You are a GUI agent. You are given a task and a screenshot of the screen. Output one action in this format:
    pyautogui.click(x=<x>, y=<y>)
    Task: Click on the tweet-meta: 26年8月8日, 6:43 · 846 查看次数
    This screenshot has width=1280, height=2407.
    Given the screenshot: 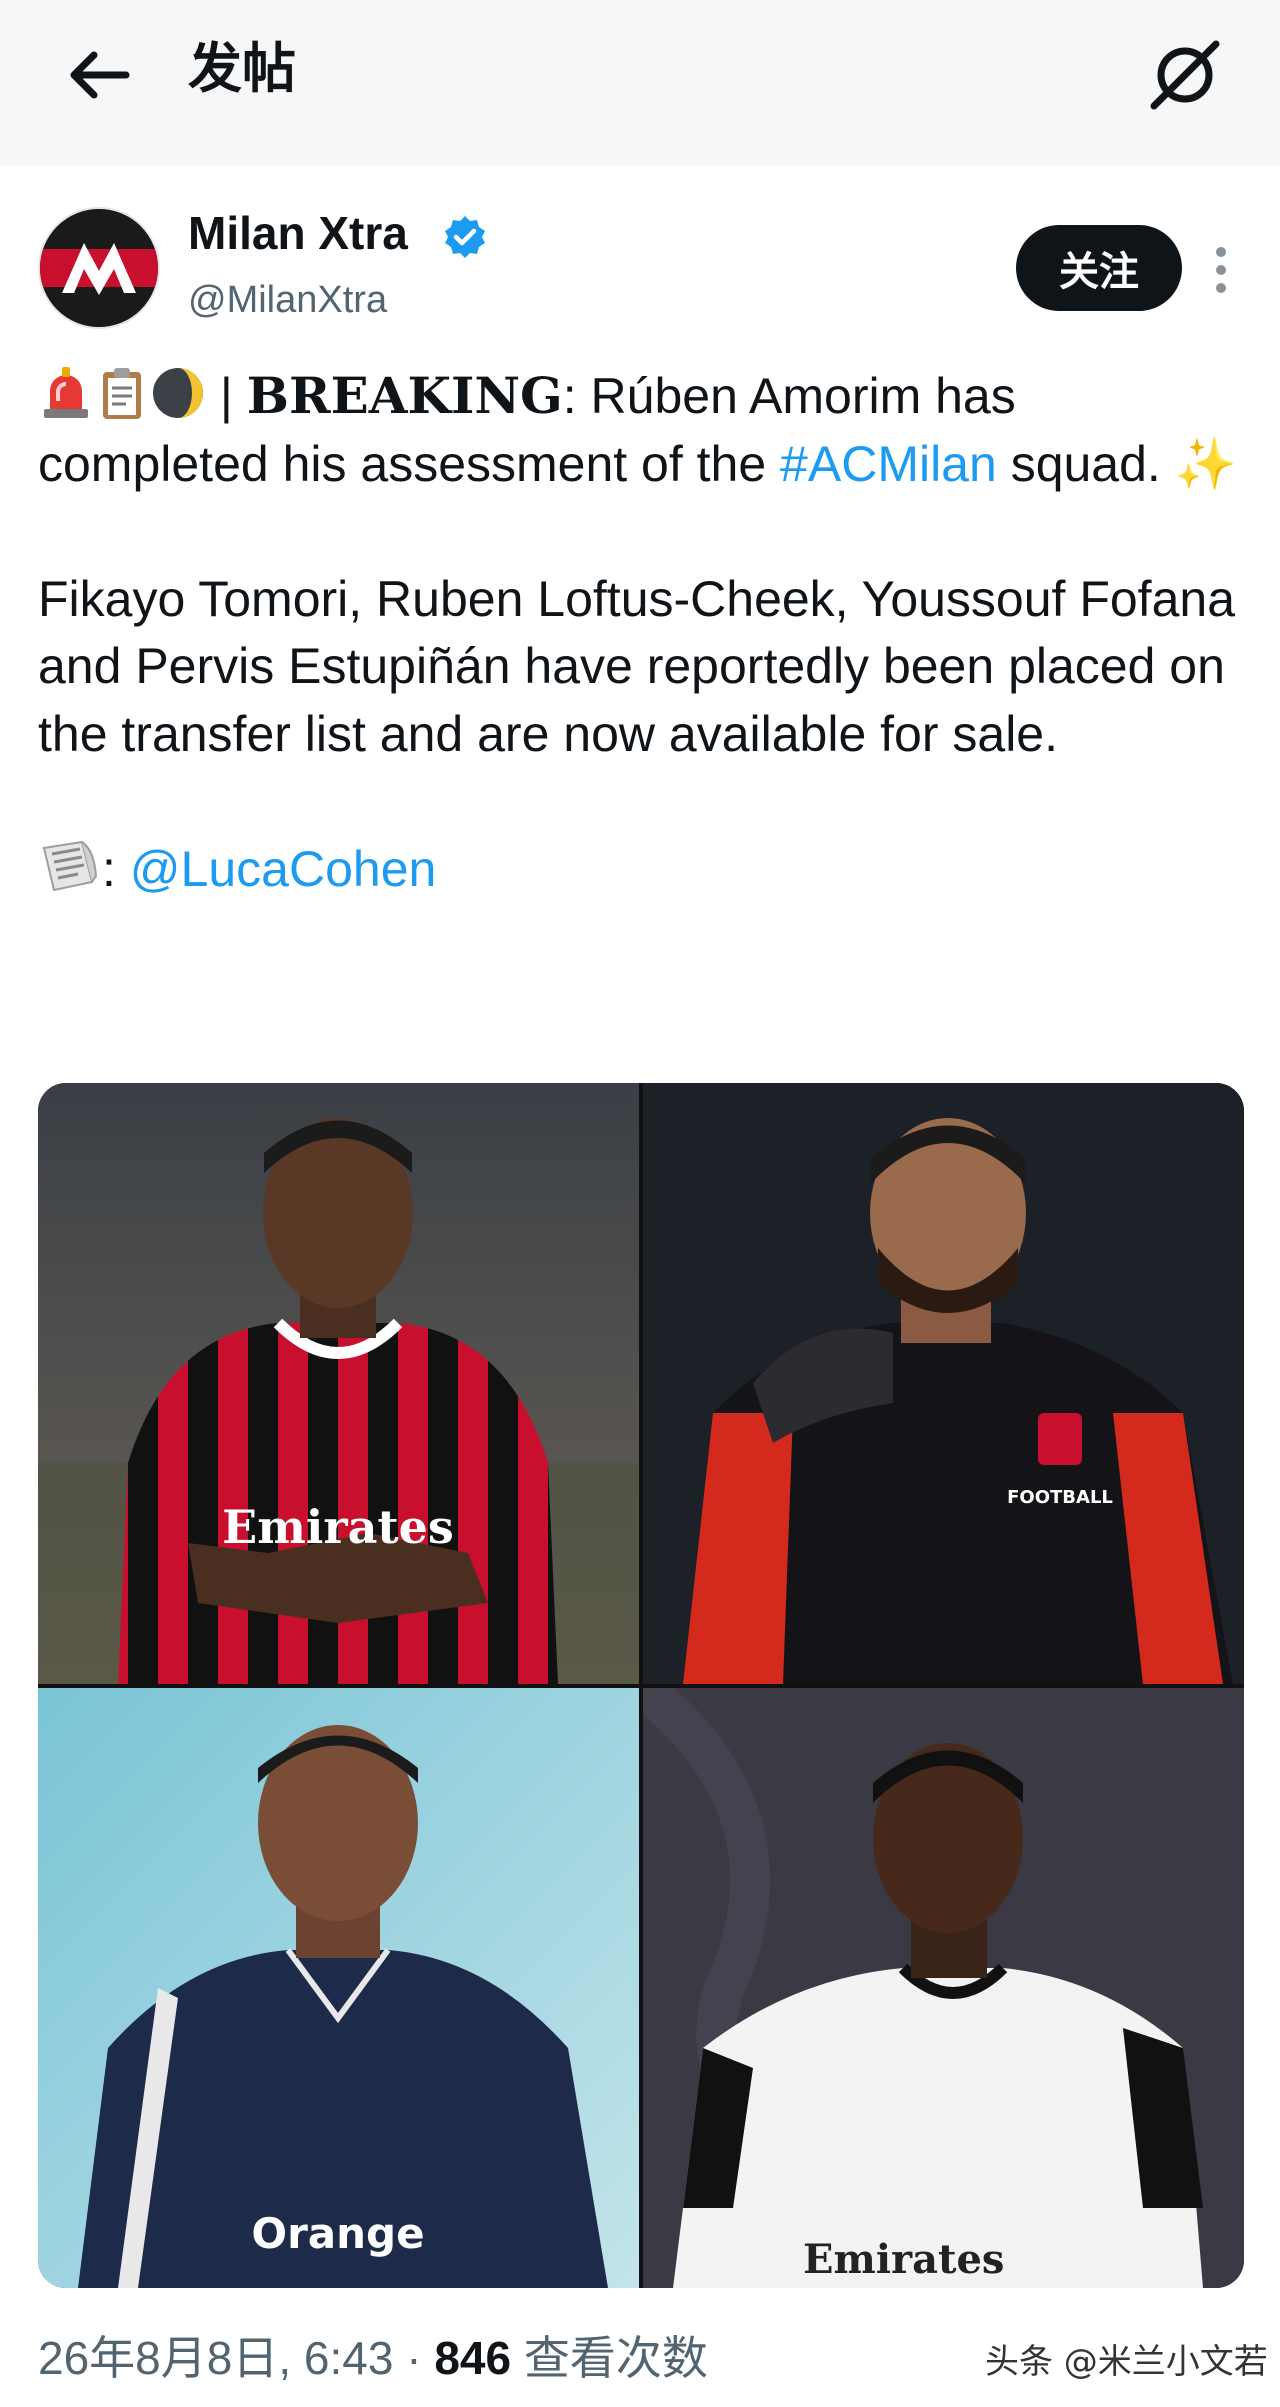 What is the action you would take?
    pyautogui.click(x=373, y=2358)
    